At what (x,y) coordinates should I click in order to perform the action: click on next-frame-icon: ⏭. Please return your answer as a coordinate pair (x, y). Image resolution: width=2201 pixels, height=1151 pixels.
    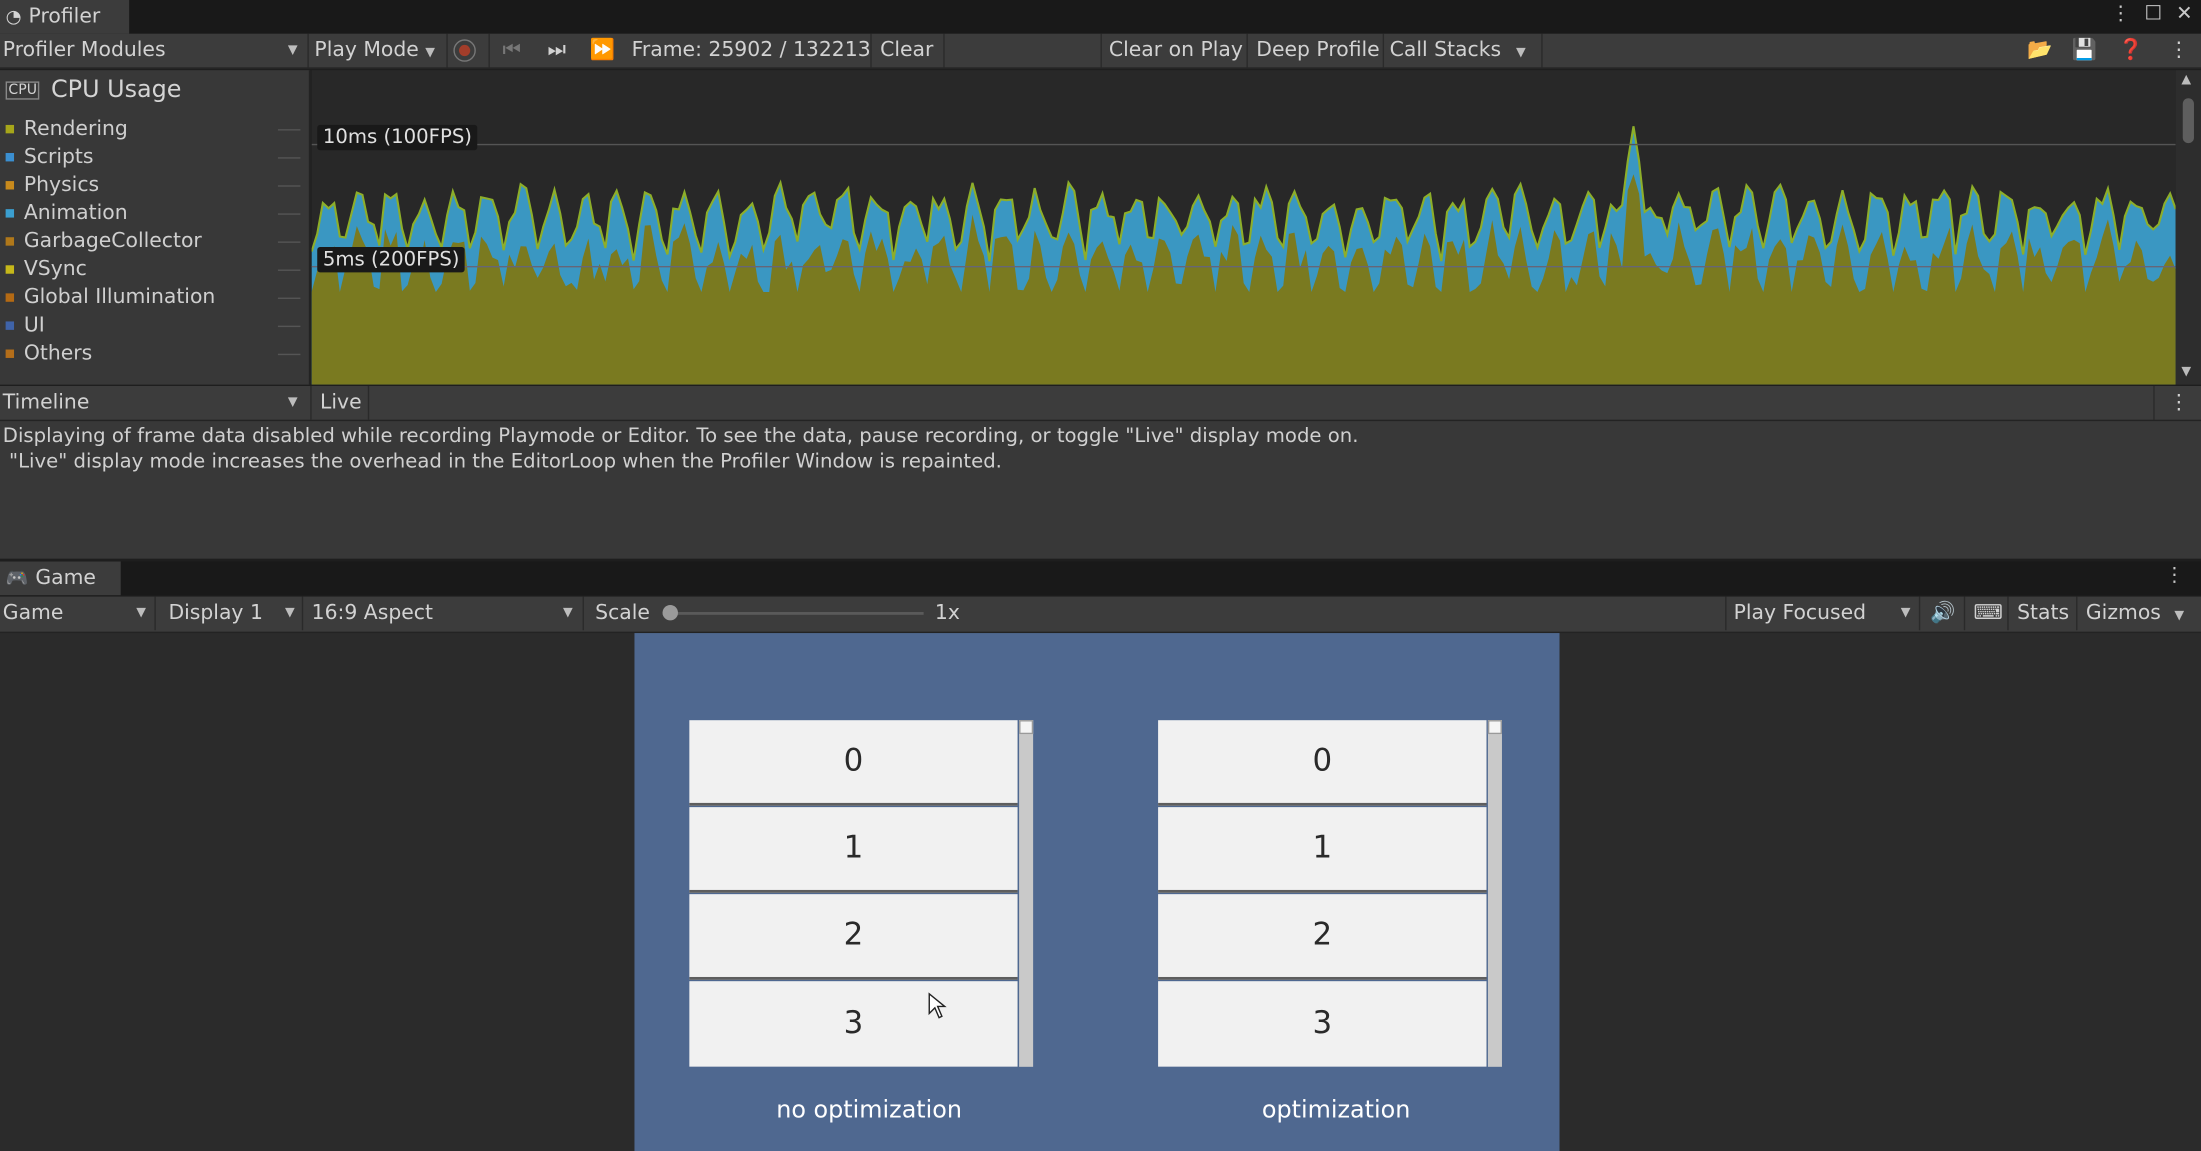
    Looking at the image, I should click on (556, 51).